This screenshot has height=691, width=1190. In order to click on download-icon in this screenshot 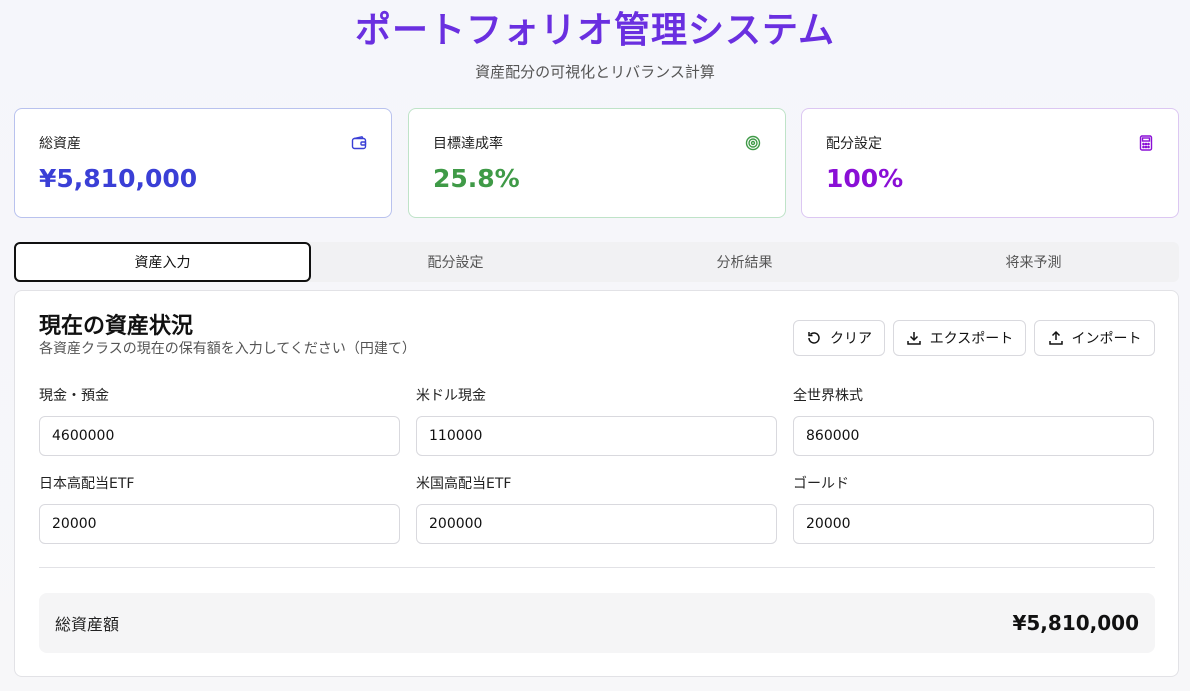, I will do `click(913, 338)`.